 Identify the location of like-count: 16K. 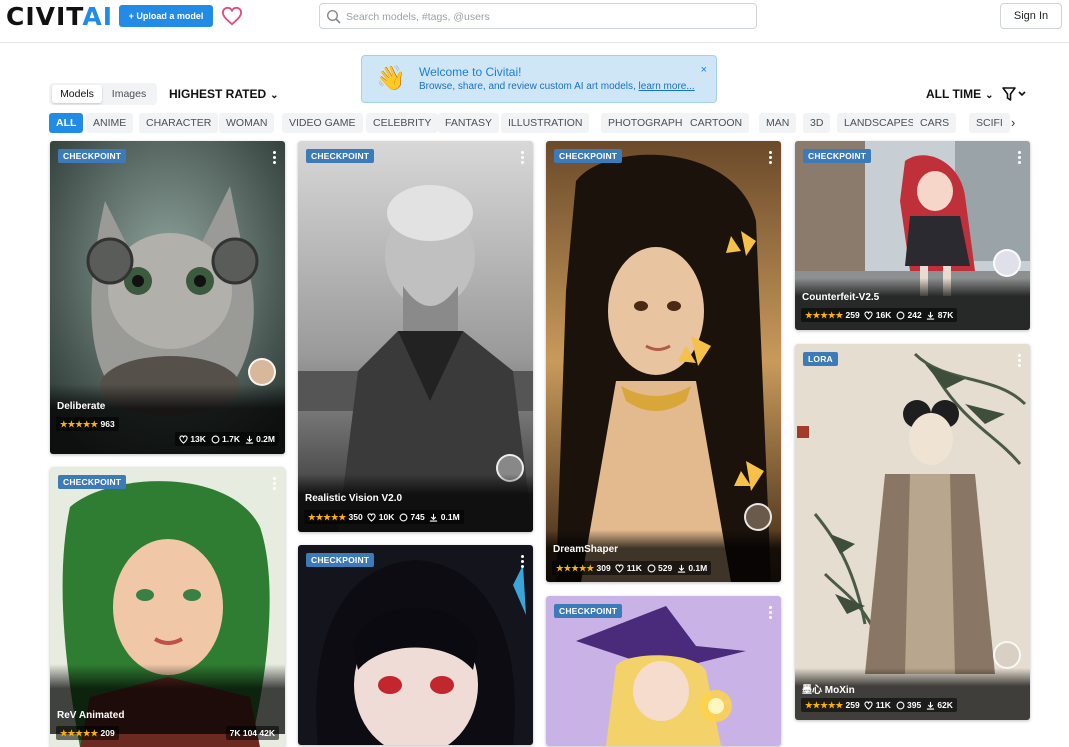
(883, 315).